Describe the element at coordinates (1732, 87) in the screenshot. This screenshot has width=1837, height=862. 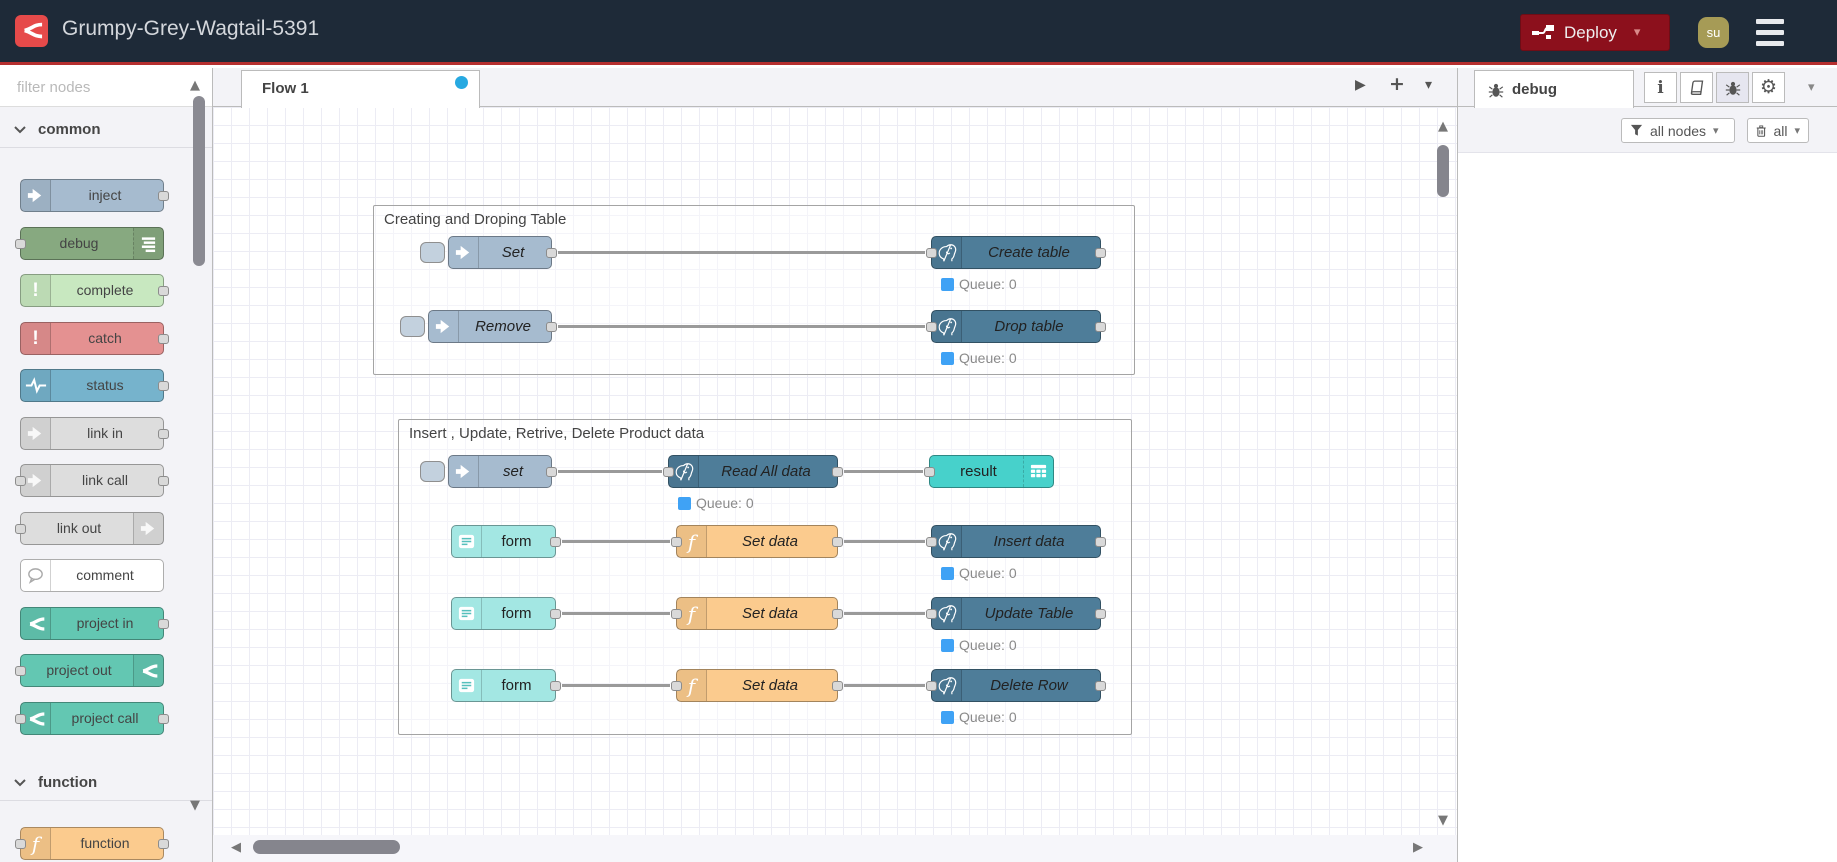
I see `debug-sidebar-button` at that location.